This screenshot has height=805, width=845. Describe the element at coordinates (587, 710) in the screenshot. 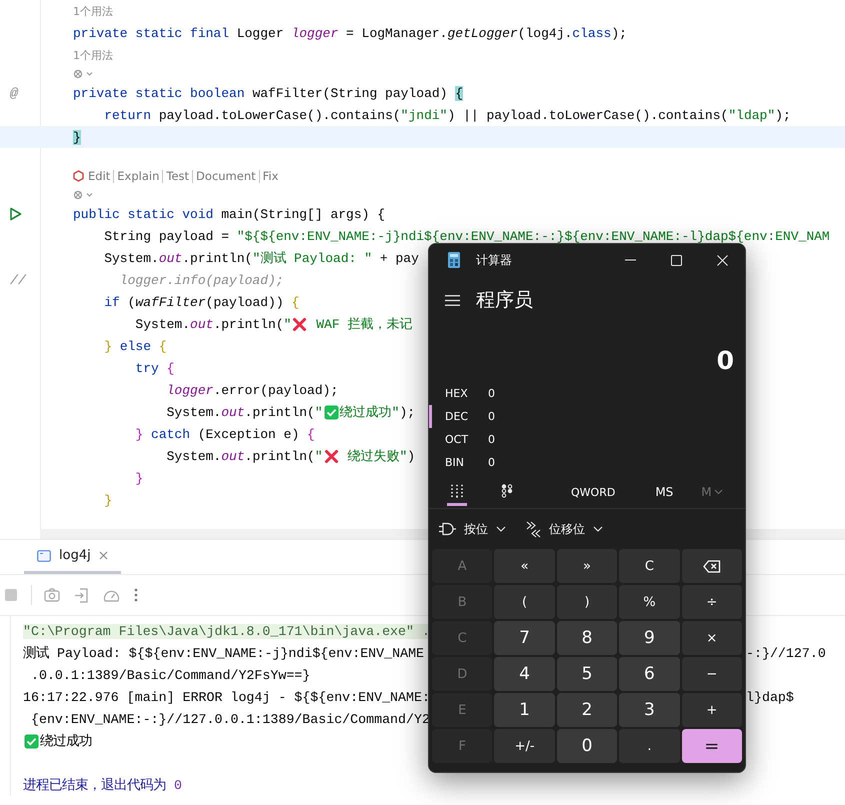

I see `calculator-key: 2` at that location.